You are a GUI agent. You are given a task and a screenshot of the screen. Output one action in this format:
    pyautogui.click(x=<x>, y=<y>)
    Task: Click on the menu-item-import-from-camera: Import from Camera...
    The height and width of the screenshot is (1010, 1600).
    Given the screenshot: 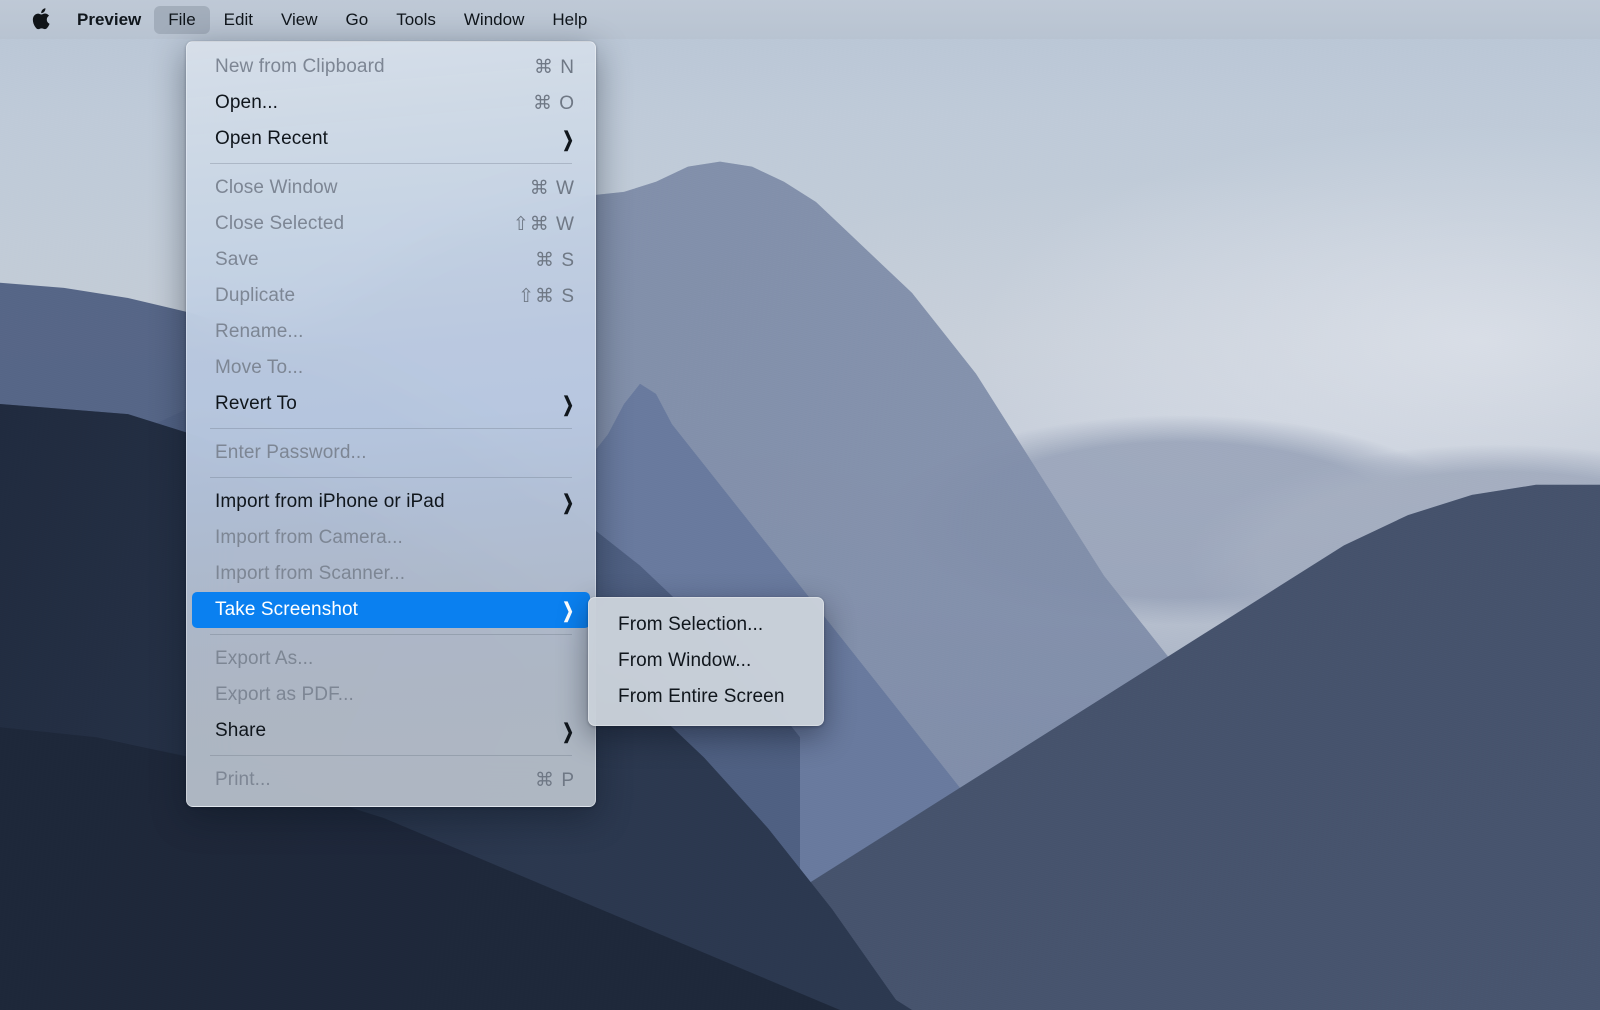 What is the action you would take?
    pyautogui.click(x=391, y=538)
    